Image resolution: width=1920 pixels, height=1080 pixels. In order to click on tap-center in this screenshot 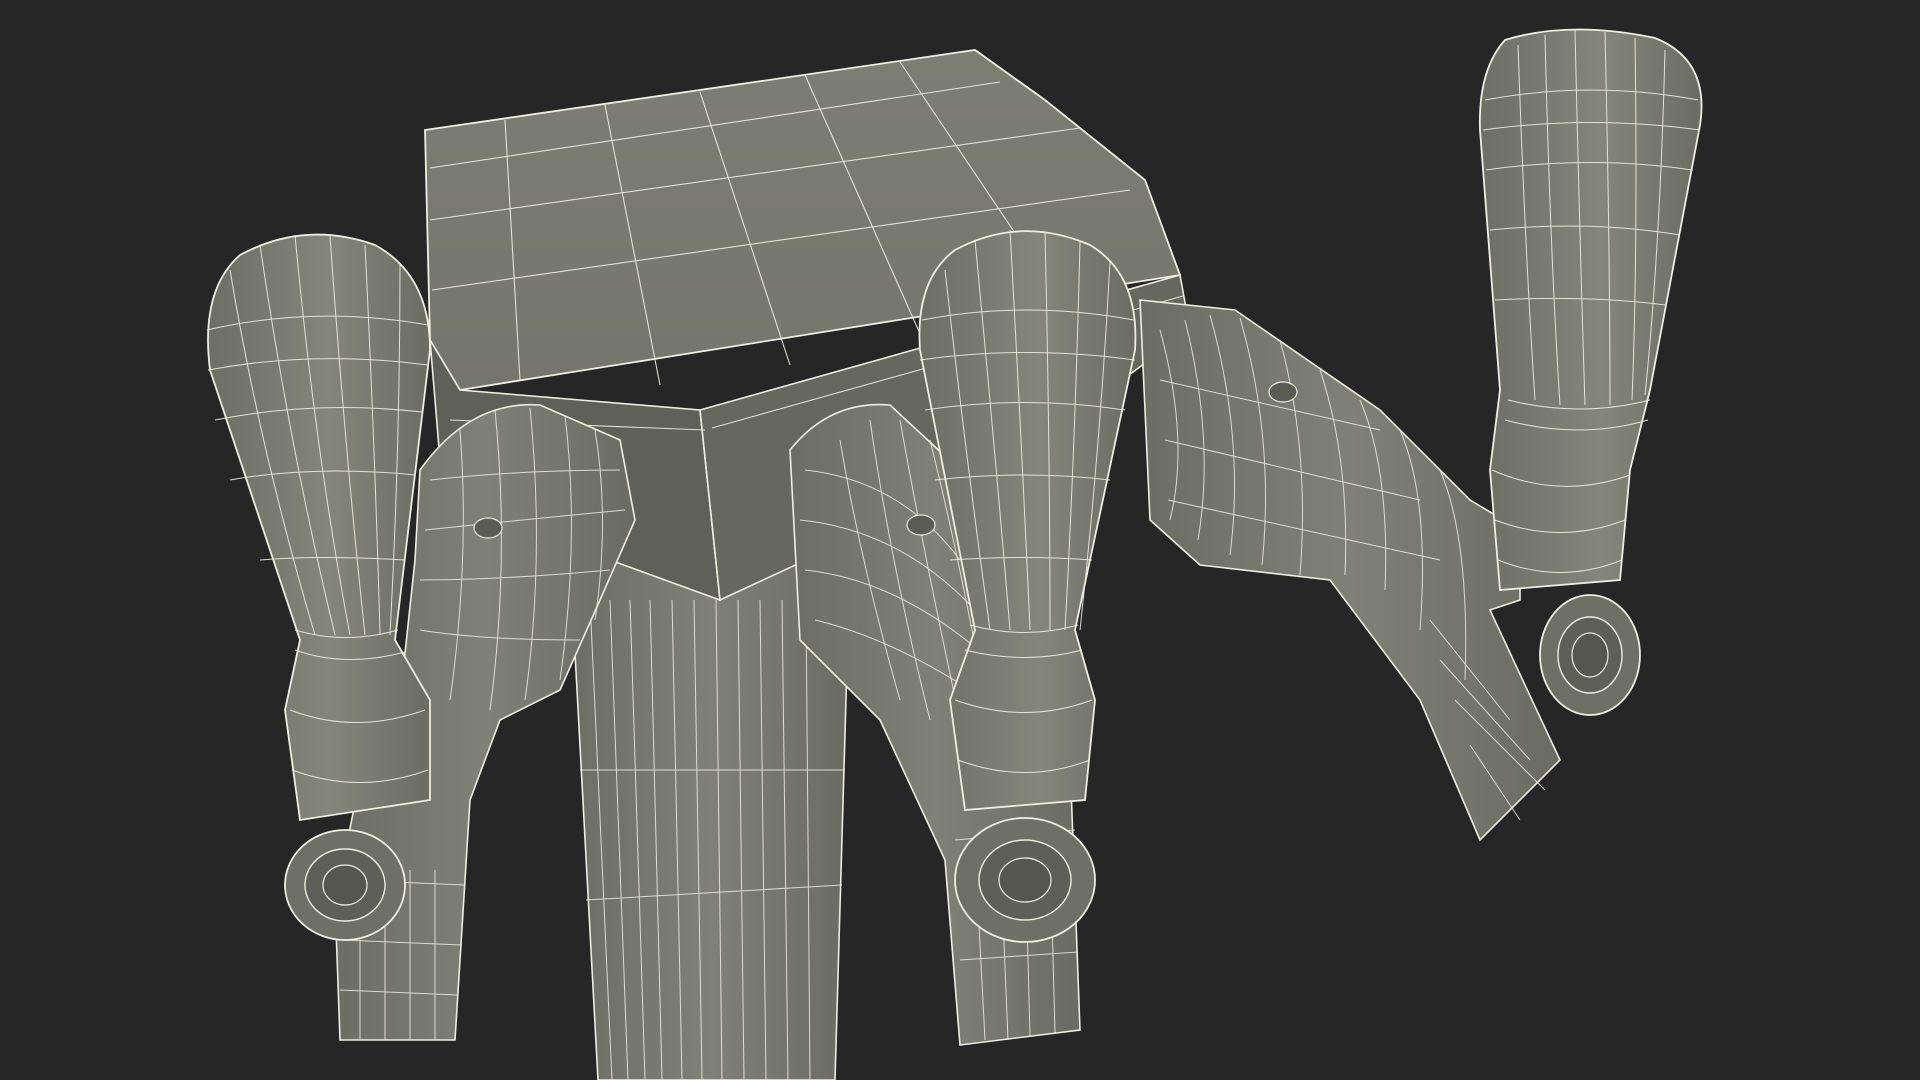, I will do `click(963, 637)`.